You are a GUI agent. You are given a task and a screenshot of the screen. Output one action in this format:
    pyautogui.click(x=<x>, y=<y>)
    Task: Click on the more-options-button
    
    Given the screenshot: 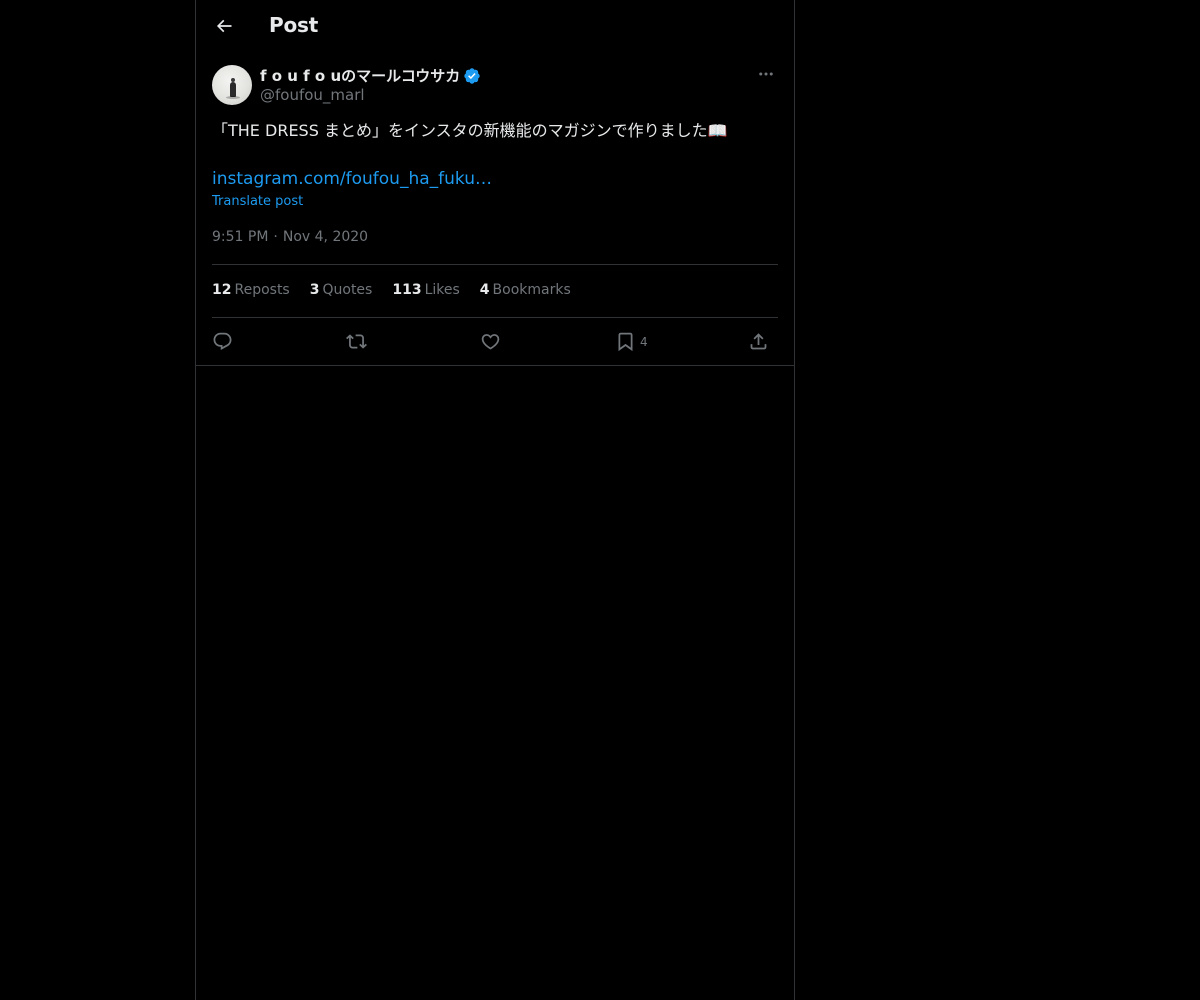 What is the action you would take?
    pyautogui.click(x=766, y=74)
    